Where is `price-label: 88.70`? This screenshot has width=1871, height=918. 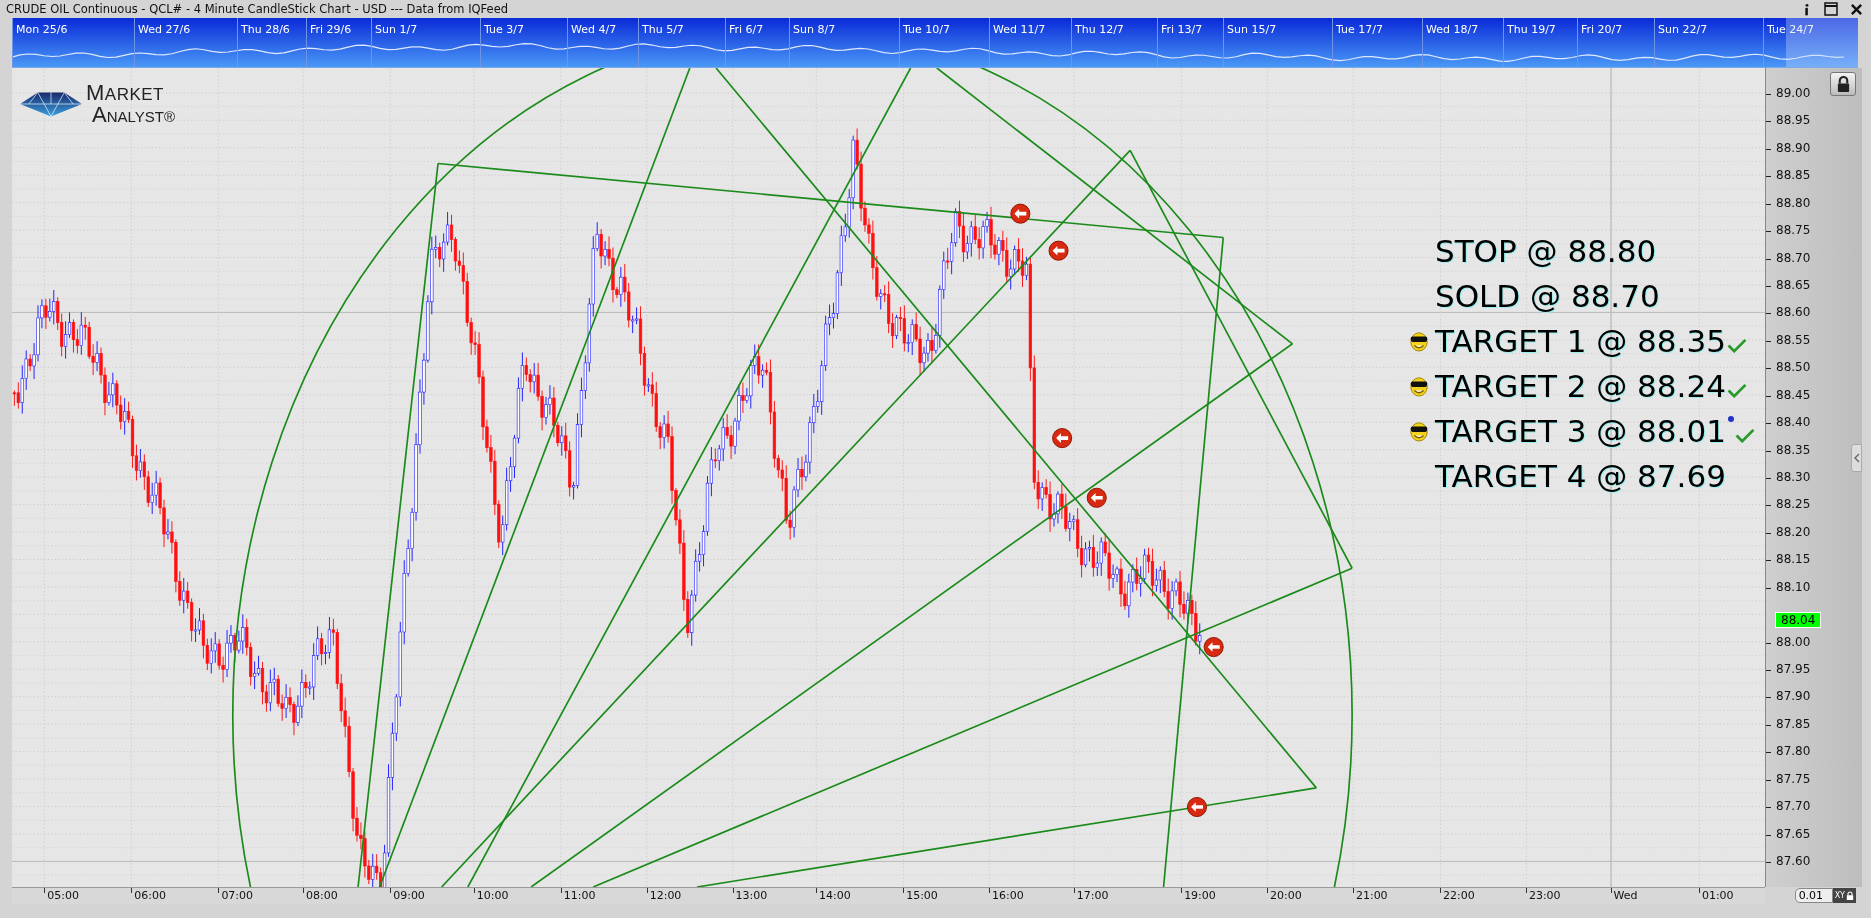 price-label: 88.70 is located at coordinates (1793, 257).